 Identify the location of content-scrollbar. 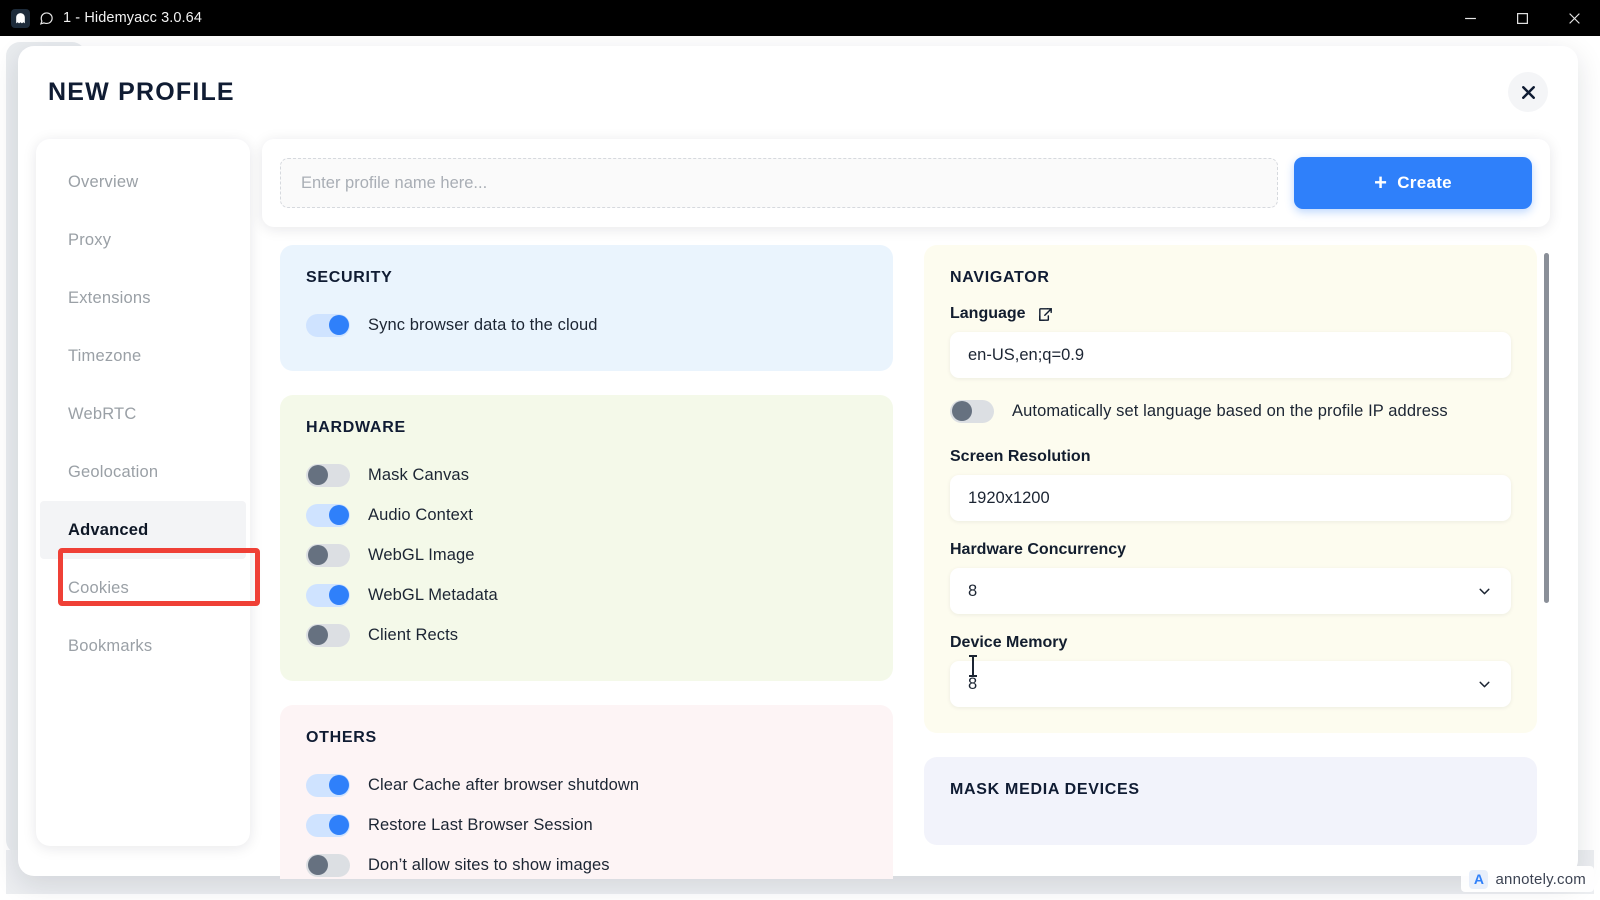
(1547, 562).